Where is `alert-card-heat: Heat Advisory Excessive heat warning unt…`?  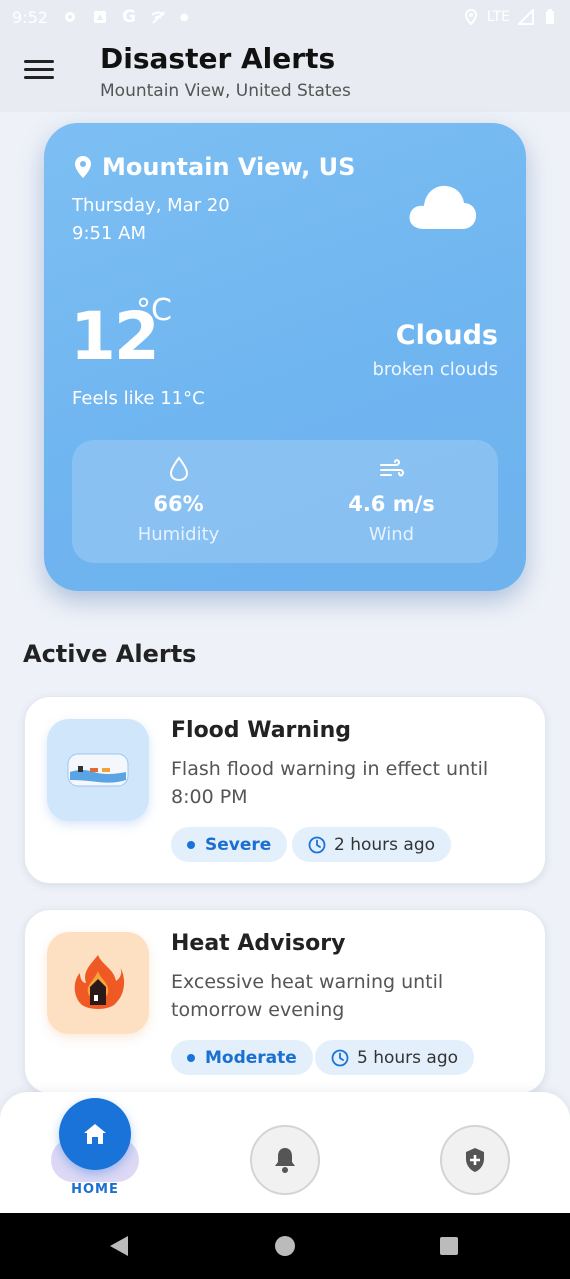 alert-card-heat: Heat Advisory Excessive heat warning unt… is located at coordinates (285, 1001).